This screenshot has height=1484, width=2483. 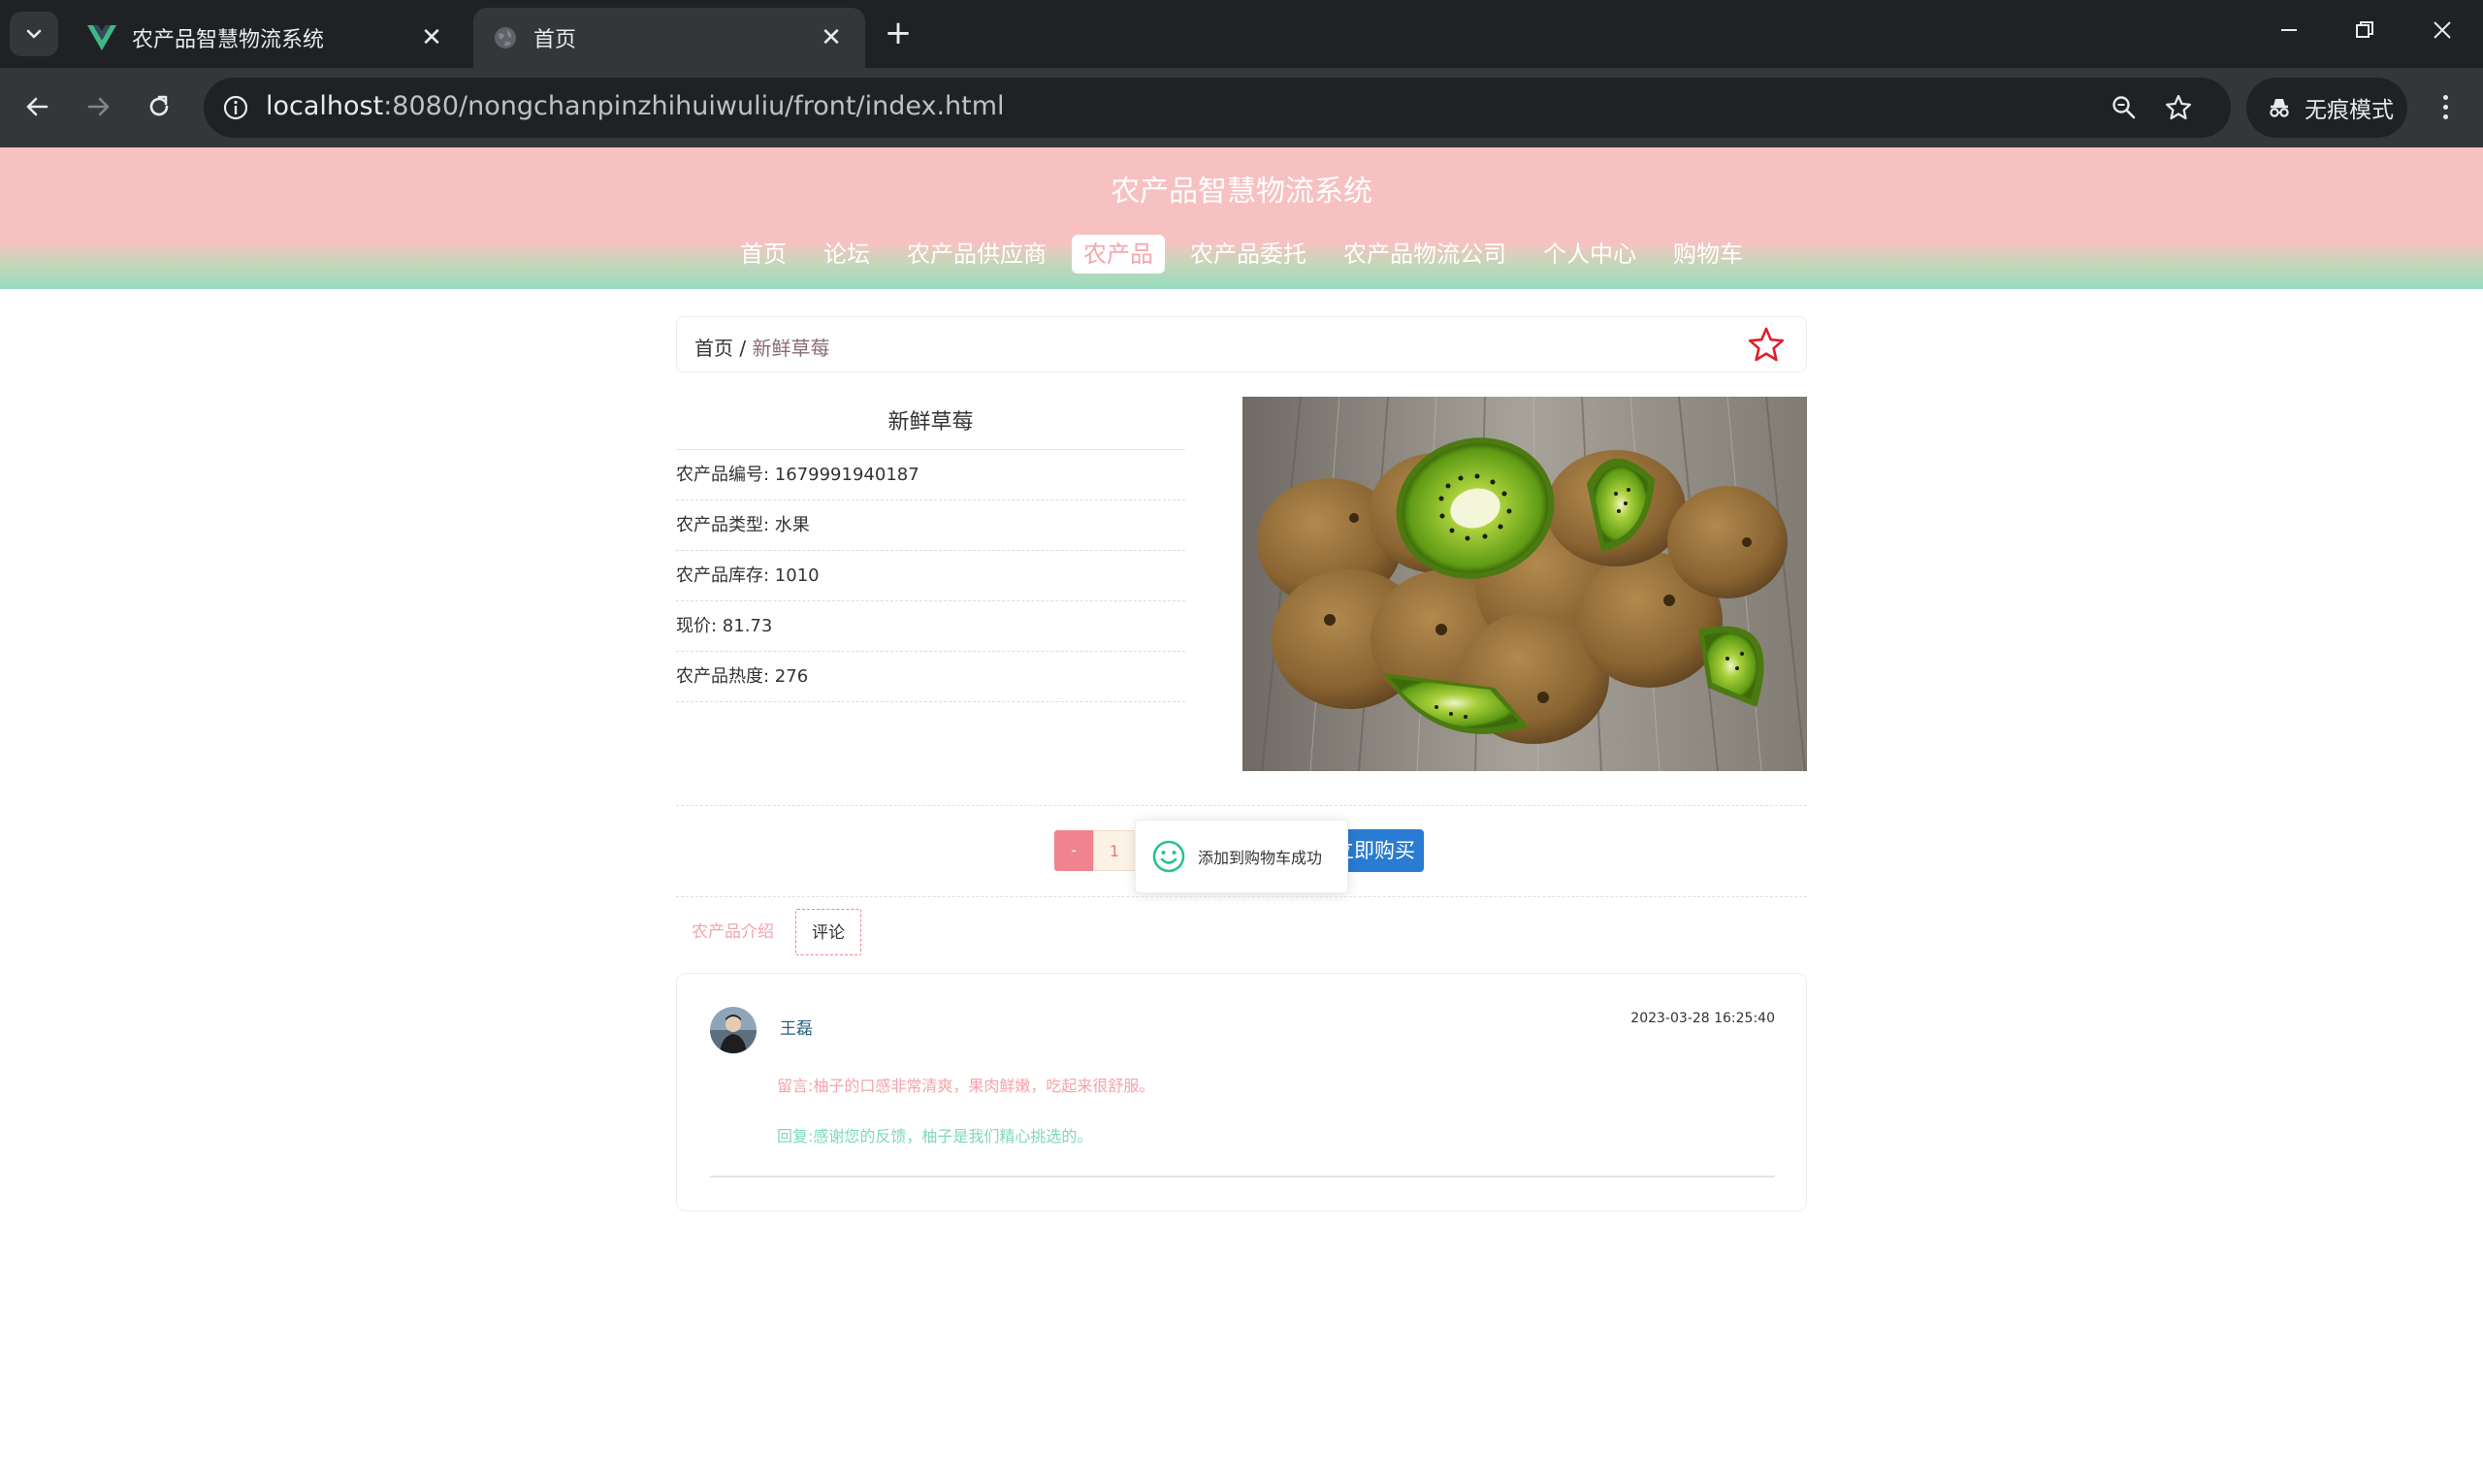 What do you see at coordinates (931, 525) in the screenshot?
I see `product-type-row: 农产品类型: 水果` at bounding box center [931, 525].